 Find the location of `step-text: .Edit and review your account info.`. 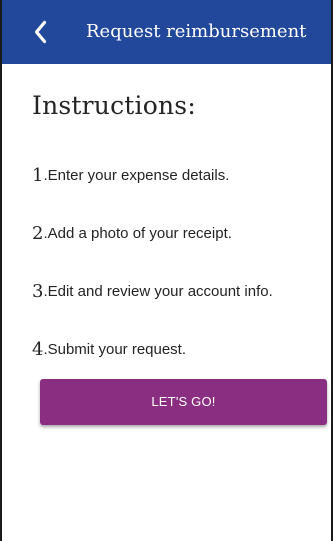

step-text: .Edit and review your account info. is located at coordinates (158, 291).